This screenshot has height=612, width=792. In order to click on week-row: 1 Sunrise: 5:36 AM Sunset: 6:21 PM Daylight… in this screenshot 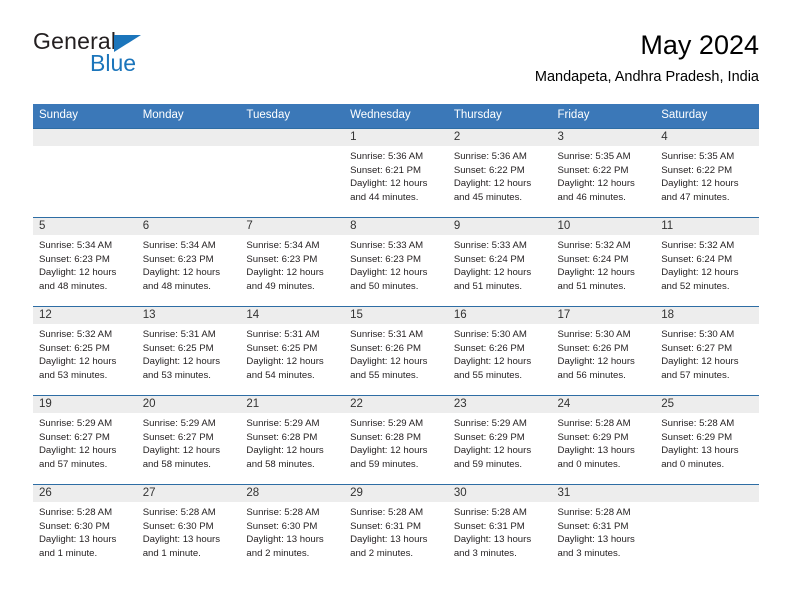, I will do `click(396, 172)`.